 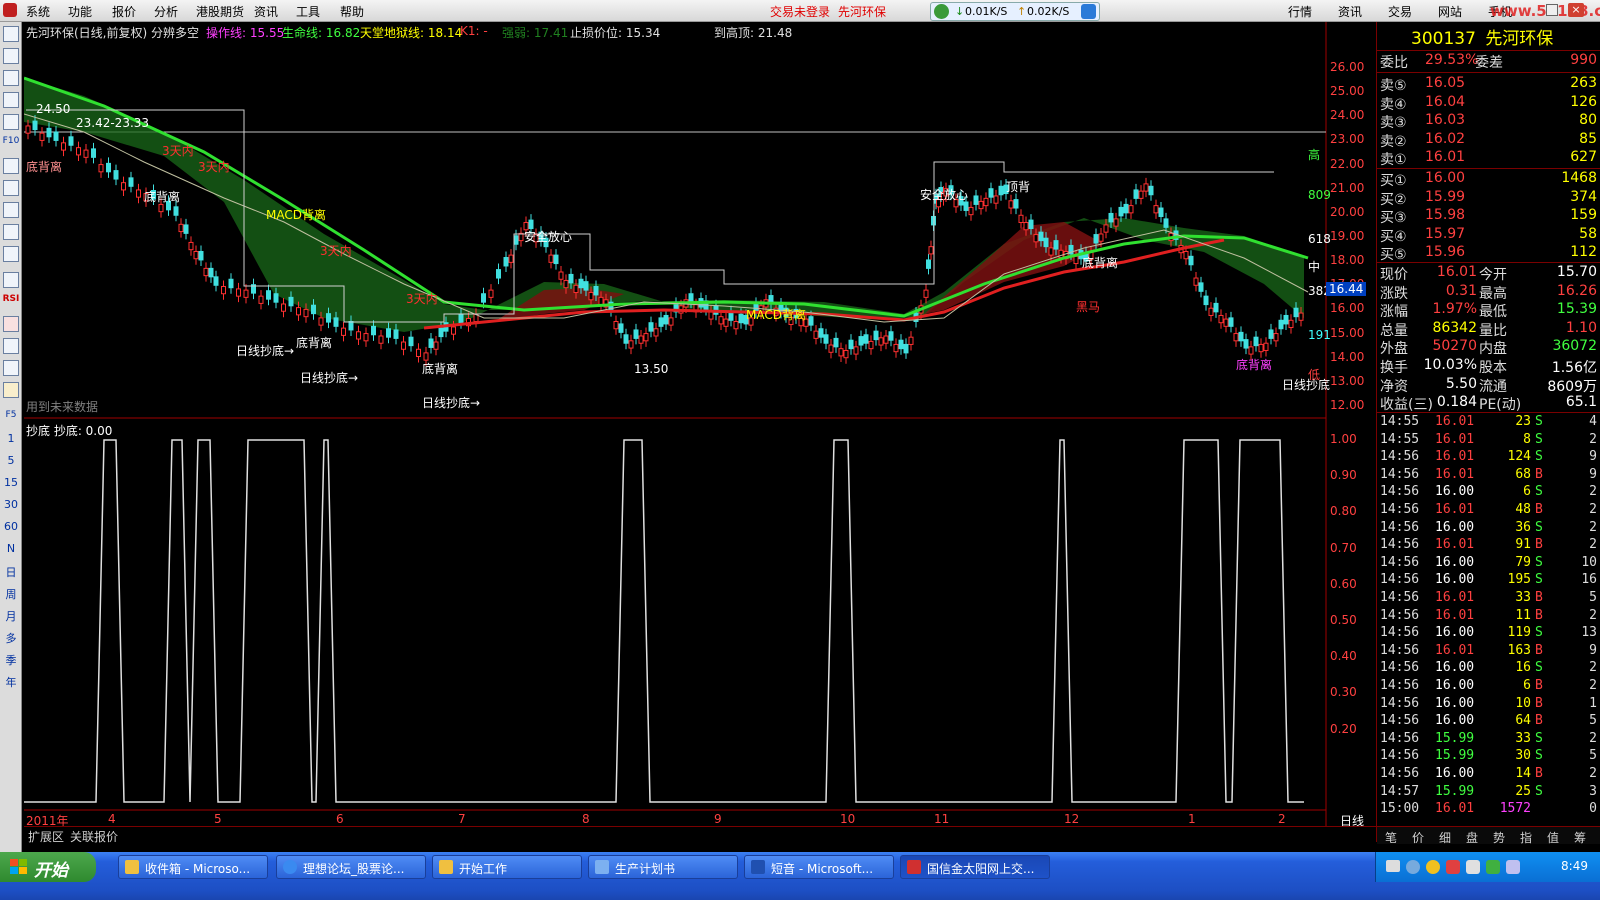 I want to click on price-tick: 23.00, so click(x=1347, y=139).